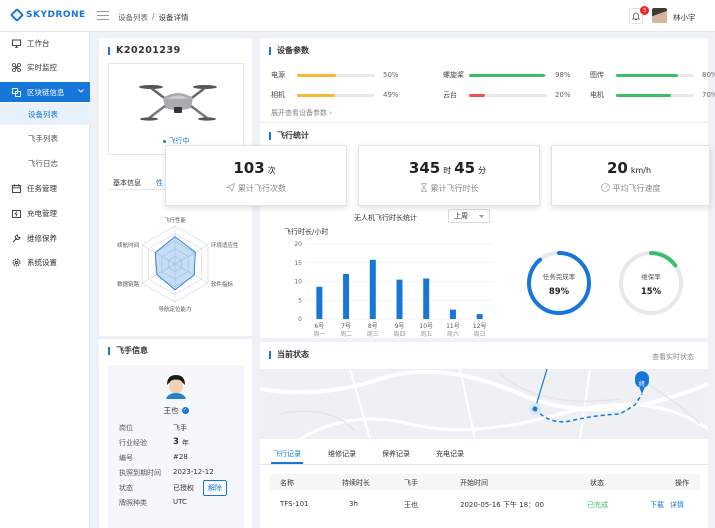 This screenshot has width=715, height=528. I want to click on table-header-cell: 飞手, so click(411, 483).